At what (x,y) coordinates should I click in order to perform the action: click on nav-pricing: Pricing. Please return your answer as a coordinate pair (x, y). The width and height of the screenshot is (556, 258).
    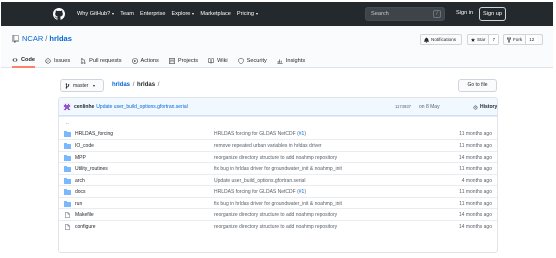
    Looking at the image, I should click on (247, 14).